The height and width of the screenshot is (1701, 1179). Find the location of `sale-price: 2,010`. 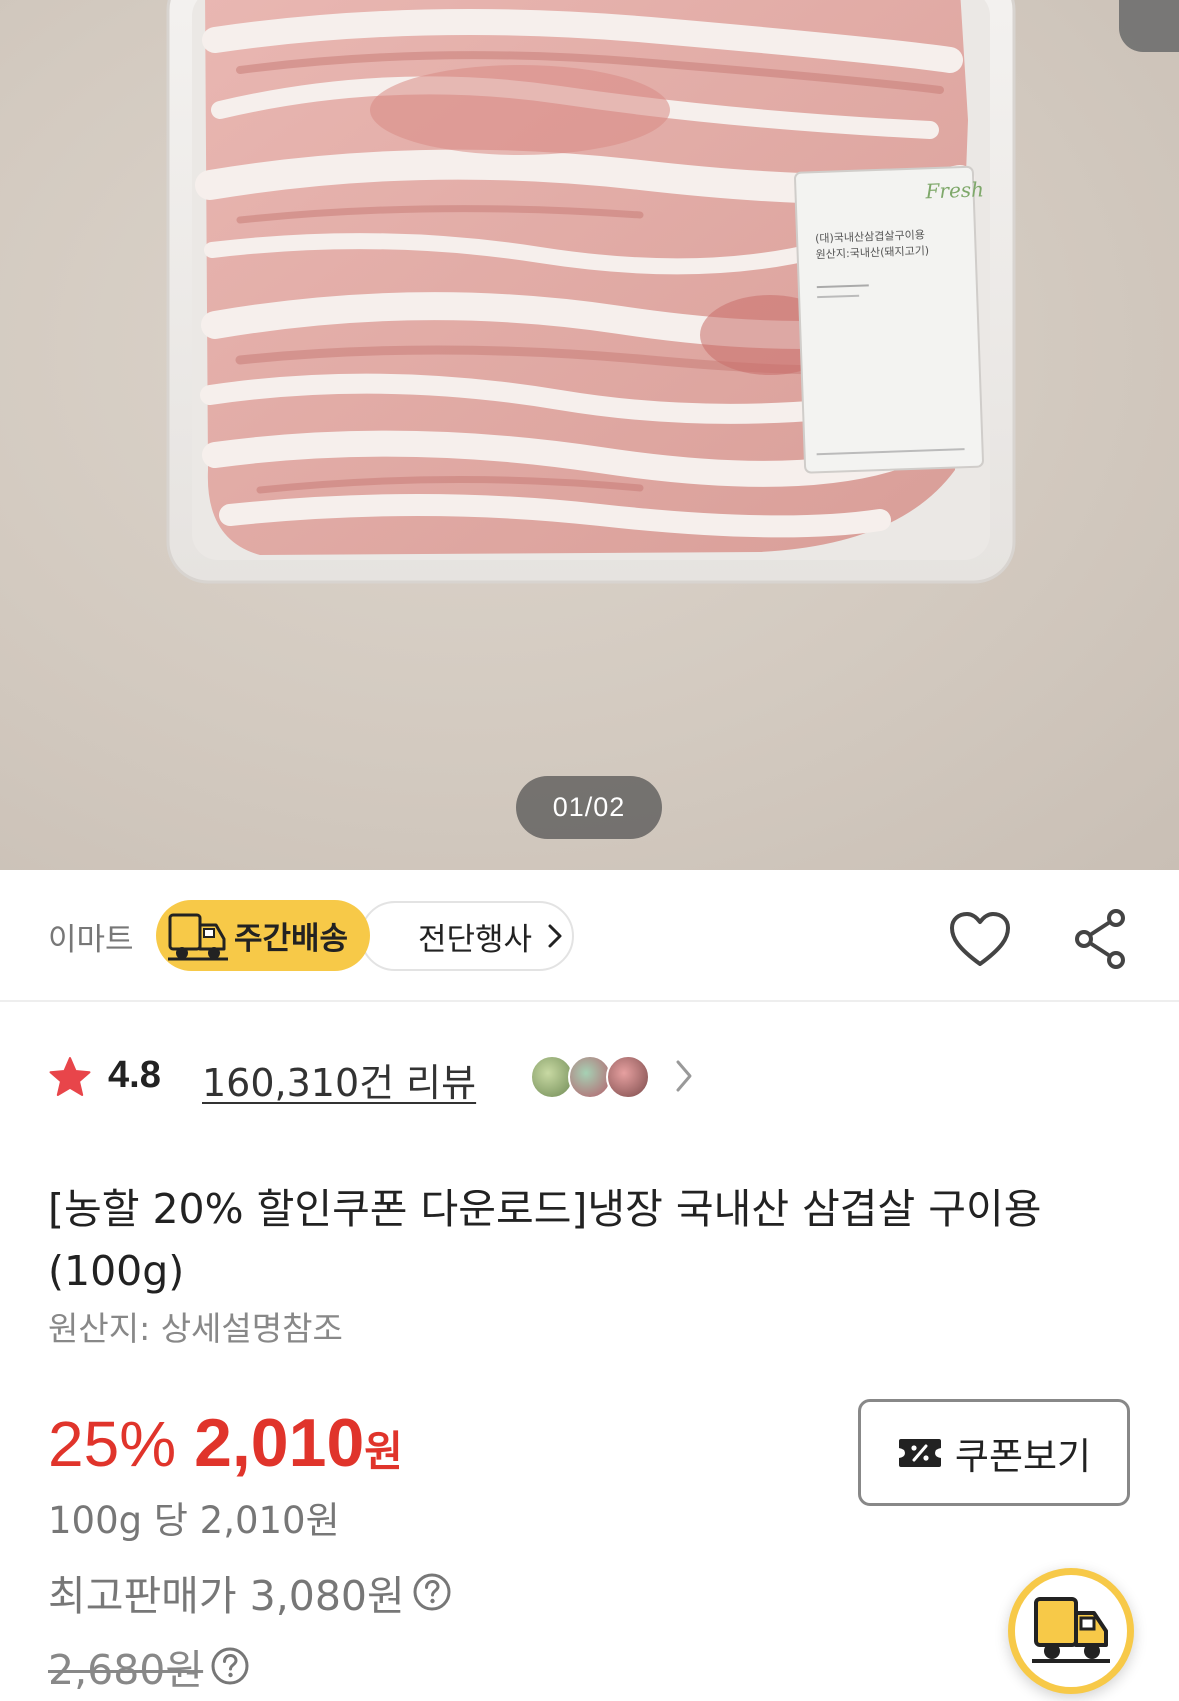

sale-price: 2,010 is located at coordinates (279, 1443).